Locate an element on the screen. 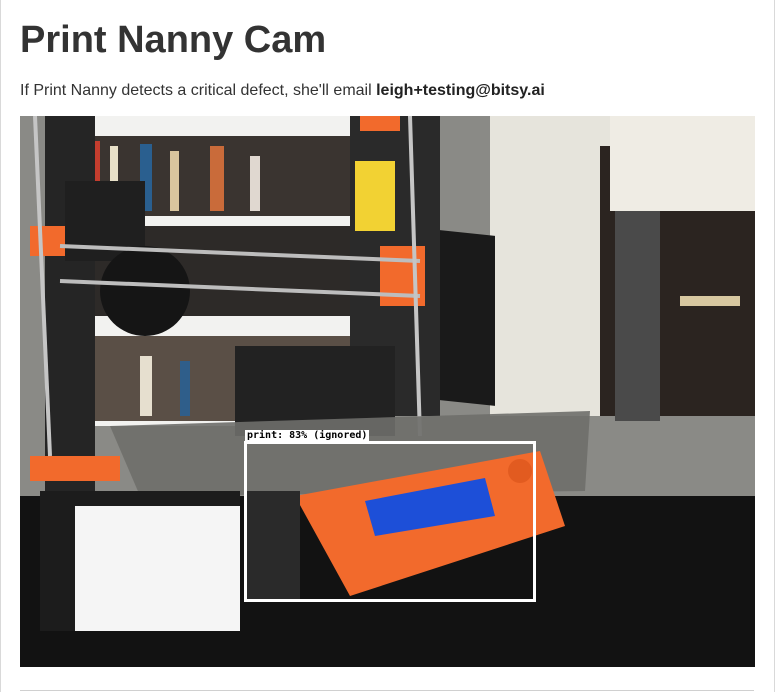  page-title: Print Nanny Cam is located at coordinates (173, 40).